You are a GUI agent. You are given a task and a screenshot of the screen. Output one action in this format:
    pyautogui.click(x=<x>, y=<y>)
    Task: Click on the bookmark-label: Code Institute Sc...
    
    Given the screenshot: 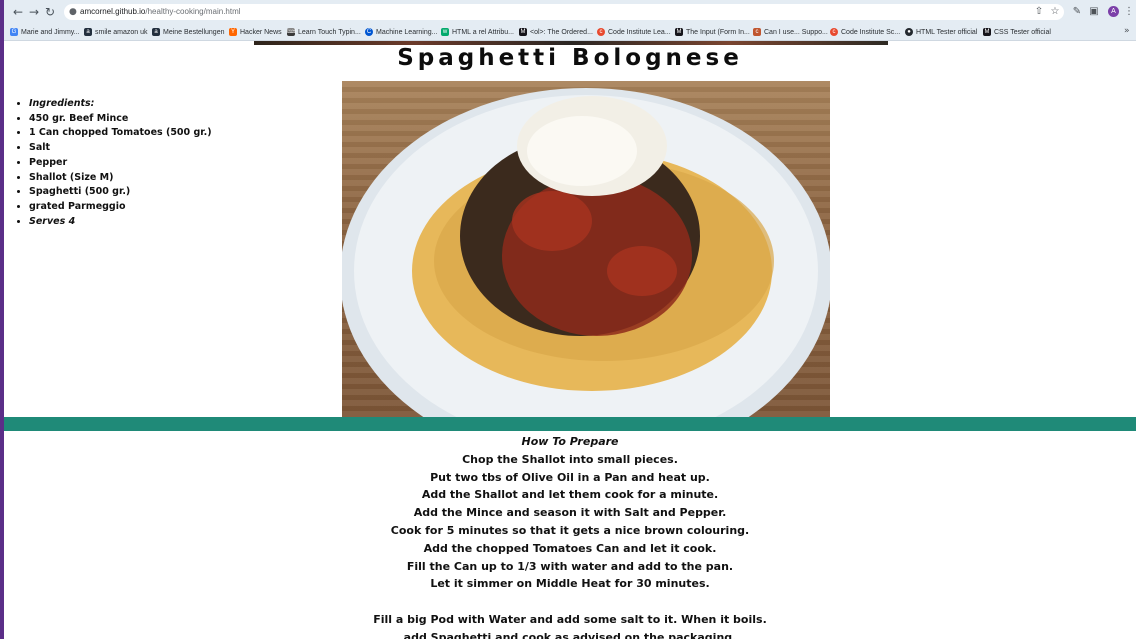 What is the action you would take?
    pyautogui.click(x=871, y=32)
    